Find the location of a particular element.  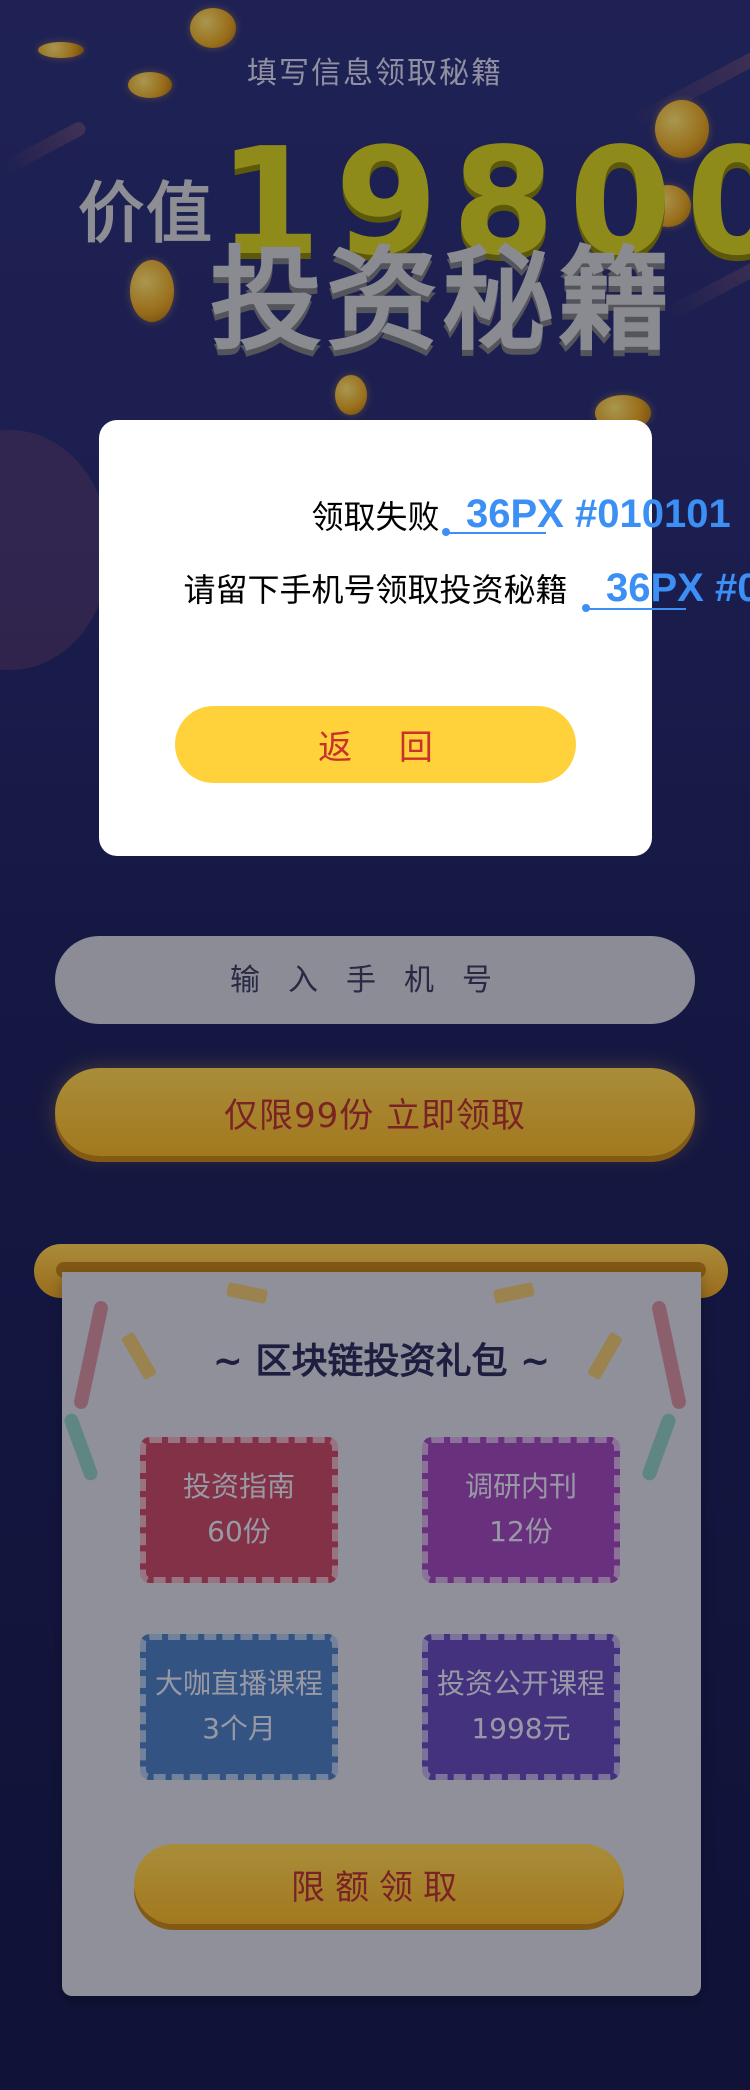

modal-message-body: 请留下手机号领取投资秘籍 is located at coordinates (375, 590).